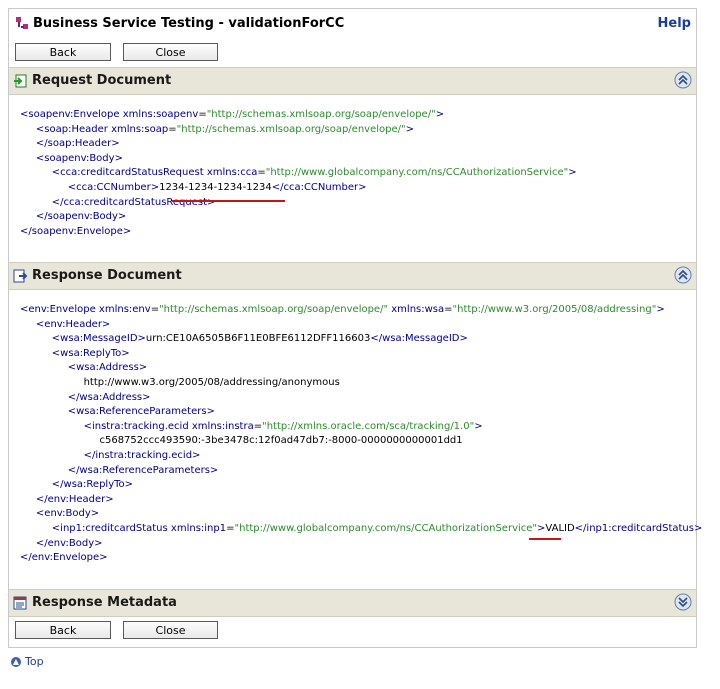  What do you see at coordinates (683, 602) in the screenshot?
I see `expand-down-icon` at bounding box center [683, 602].